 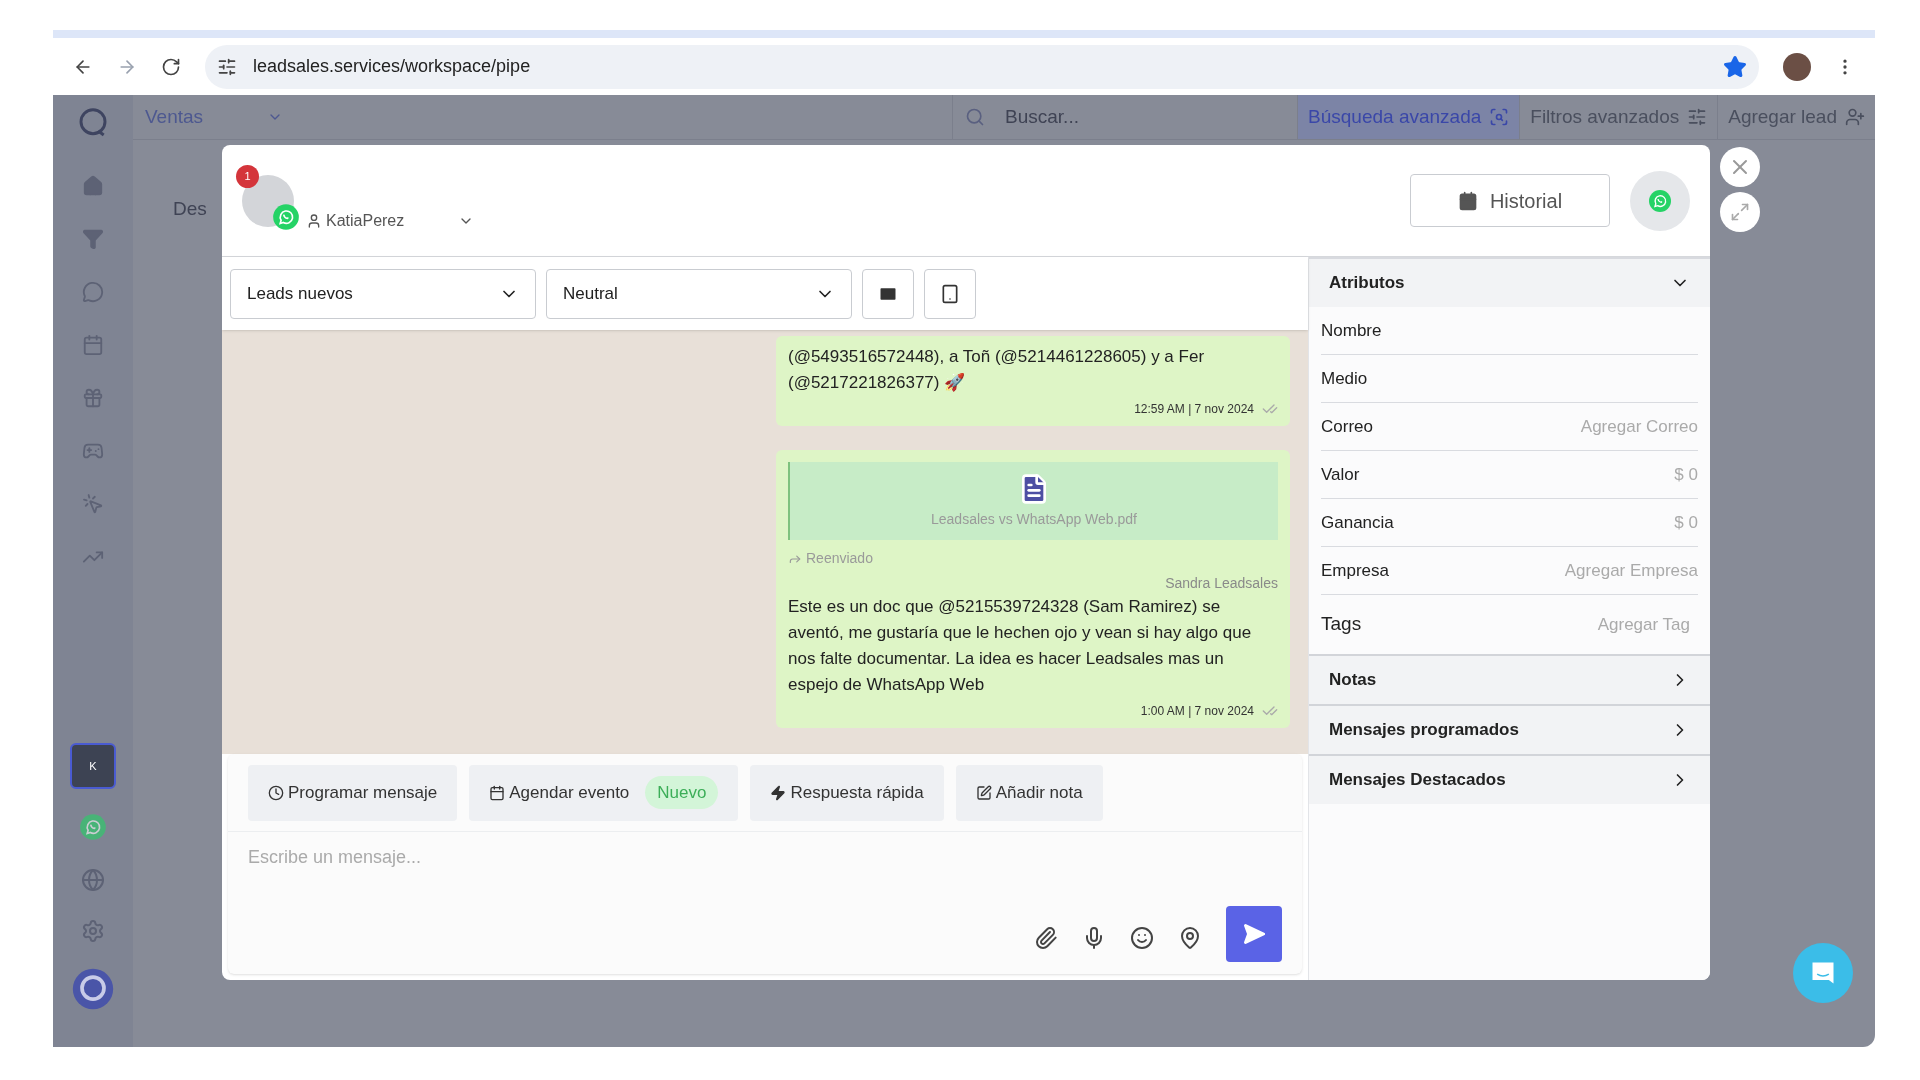 I want to click on send-button, so click(x=1254, y=934).